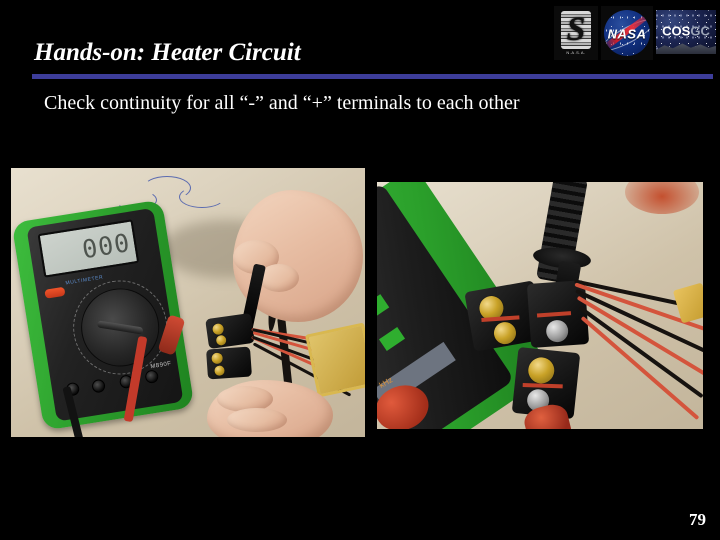  Describe the element at coordinates (576, 52) in the screenshot. I see `silver-logo-caption: N.A.S.A.` at that location.